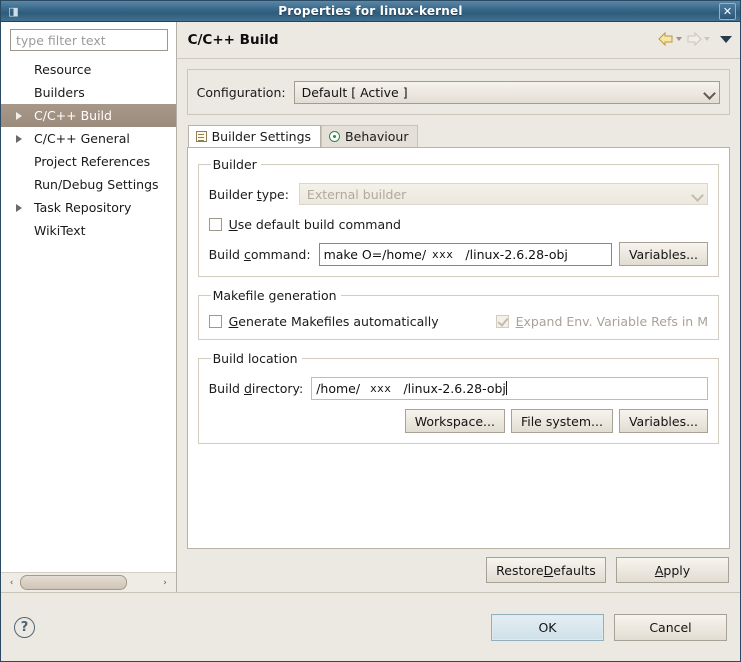  What do you see at coordinates (381, 388) in the screenshot?
I see `build-directory-value-user: xxx` at bounding box center [381, 388].